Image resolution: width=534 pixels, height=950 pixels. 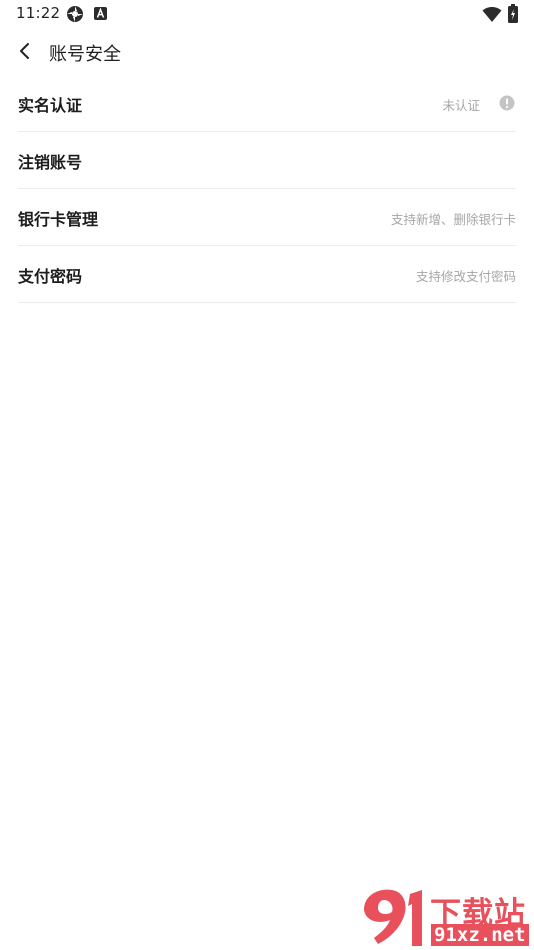 What do you see at coordinates (453, 219) in the screenshot?
I see `settings-item-hint: 支持新增、删除银行卡` at bounding box center [453, 219].